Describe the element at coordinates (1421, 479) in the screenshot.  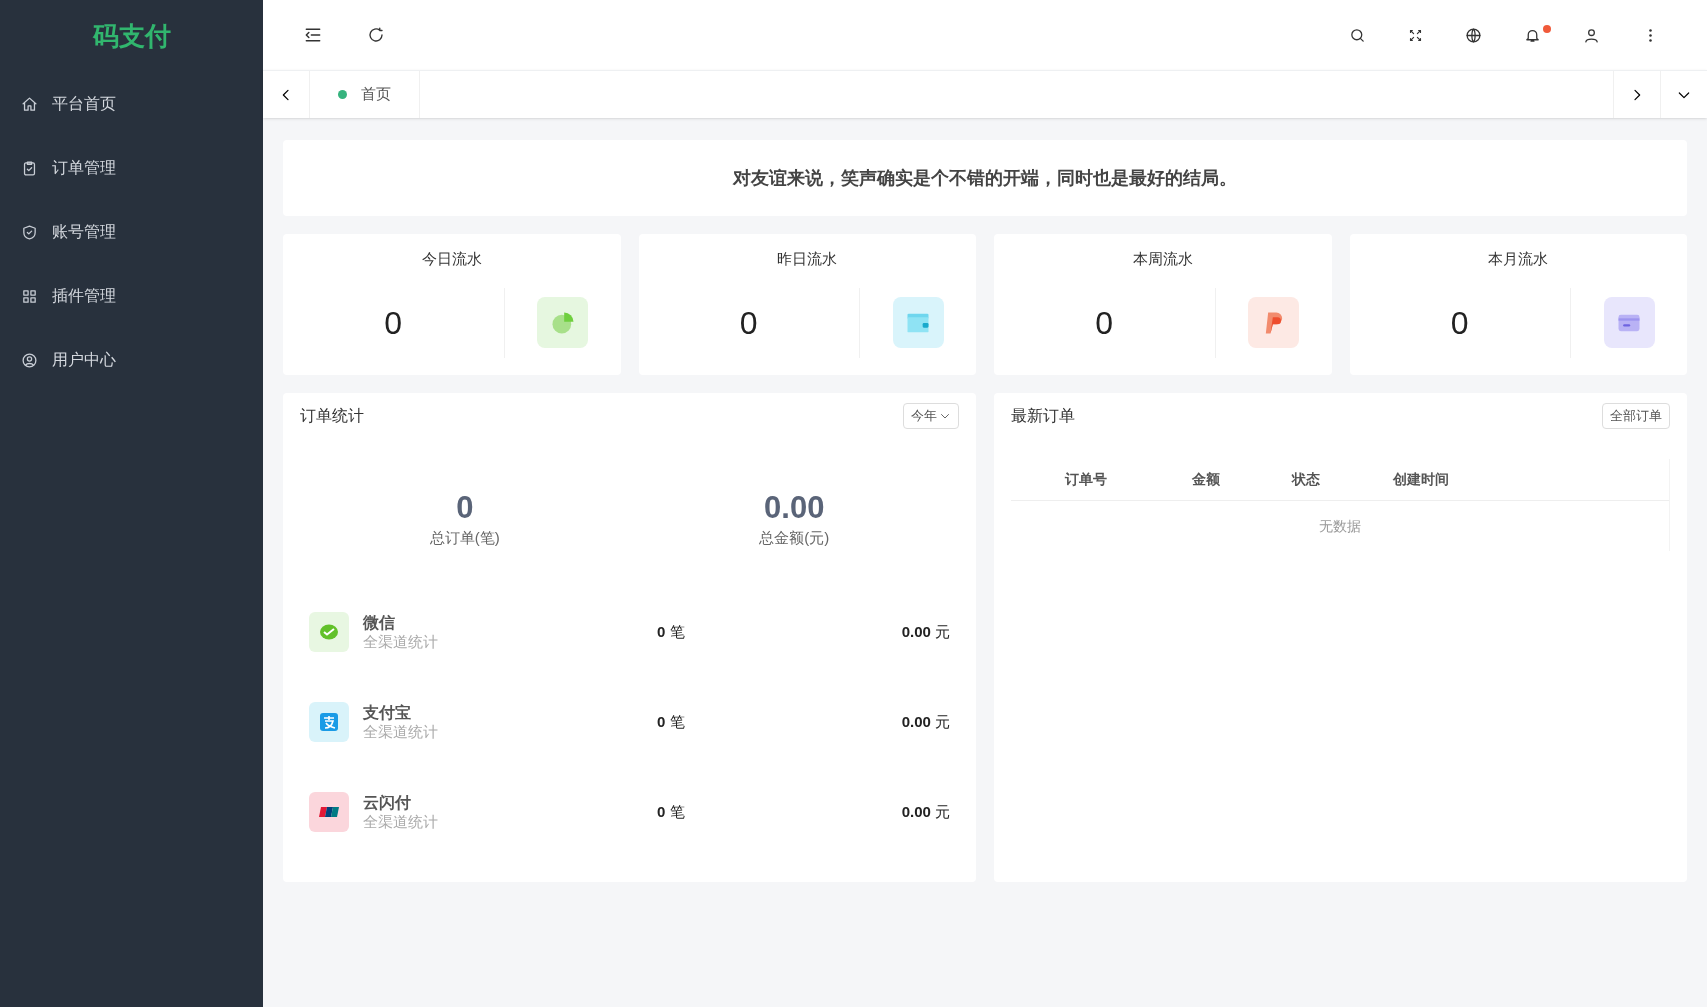
I see `column-header: 创建时间` at that location.